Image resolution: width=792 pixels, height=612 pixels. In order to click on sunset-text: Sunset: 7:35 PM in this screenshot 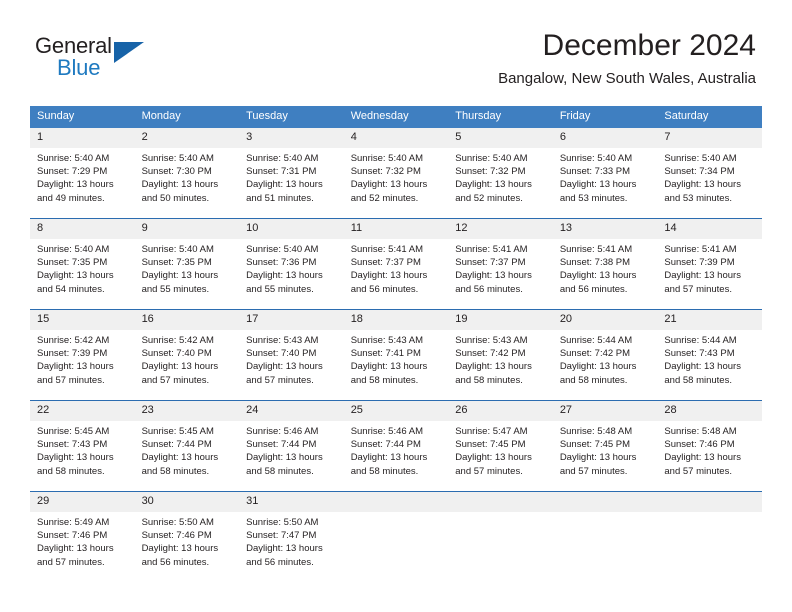, I will do `click(72, 263)`.